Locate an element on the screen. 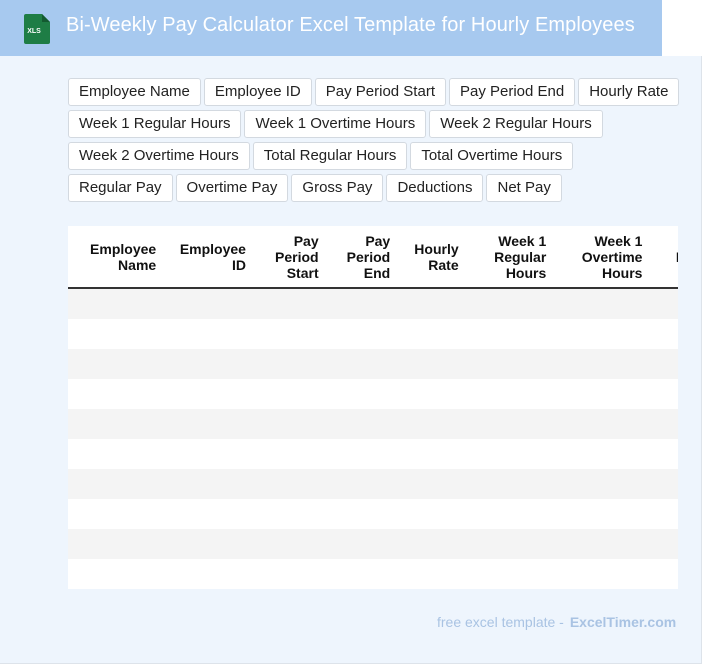  field-chip: Deductions is located at coordinates (435, 188).